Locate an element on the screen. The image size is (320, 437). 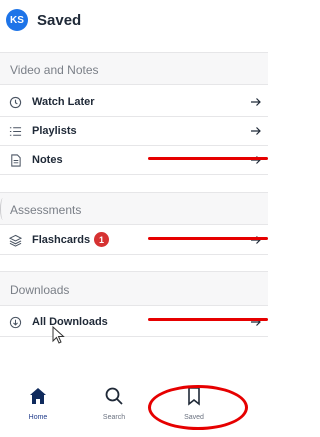
notification-badge: 1 is located at coordinates (101, 239).